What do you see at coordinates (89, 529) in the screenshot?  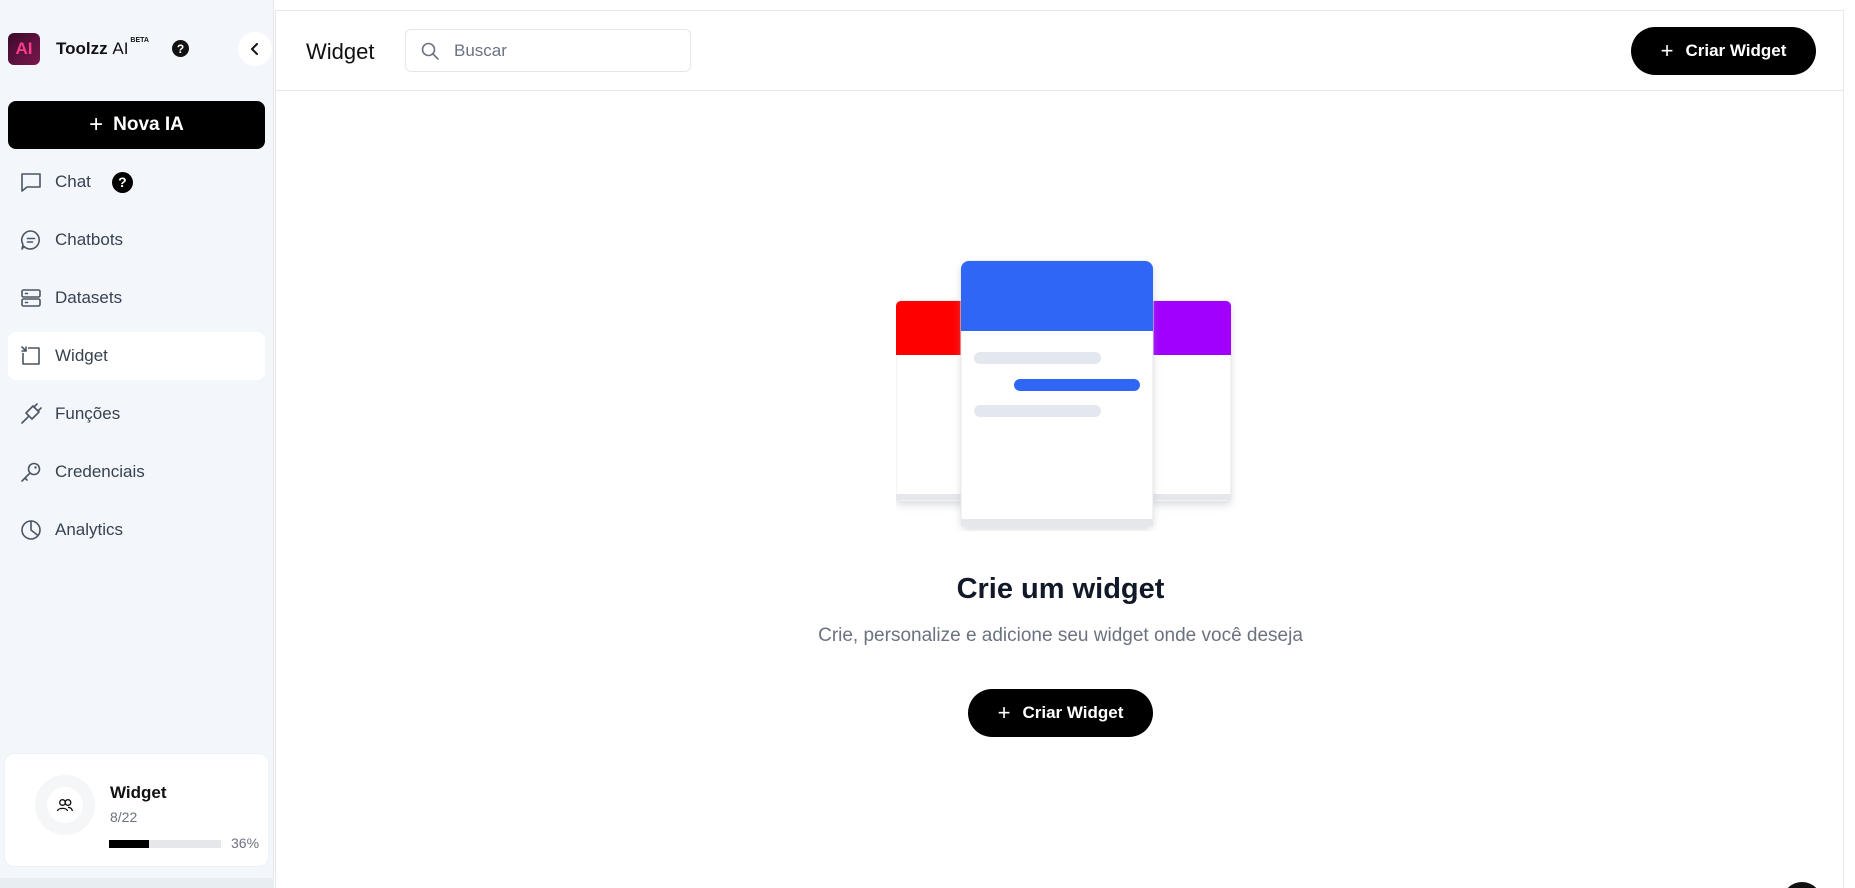 I see `sidebar-item-label: Analytics` at bounding box center [89, 529].